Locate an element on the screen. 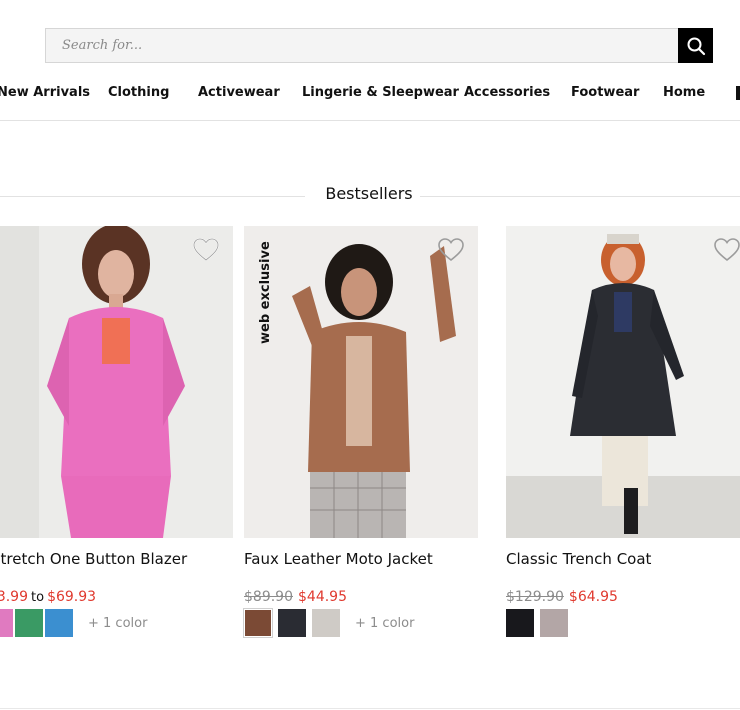 The image size is (740, 710). nav-item-activewear: Activewear is located at coordinates (239, 93).